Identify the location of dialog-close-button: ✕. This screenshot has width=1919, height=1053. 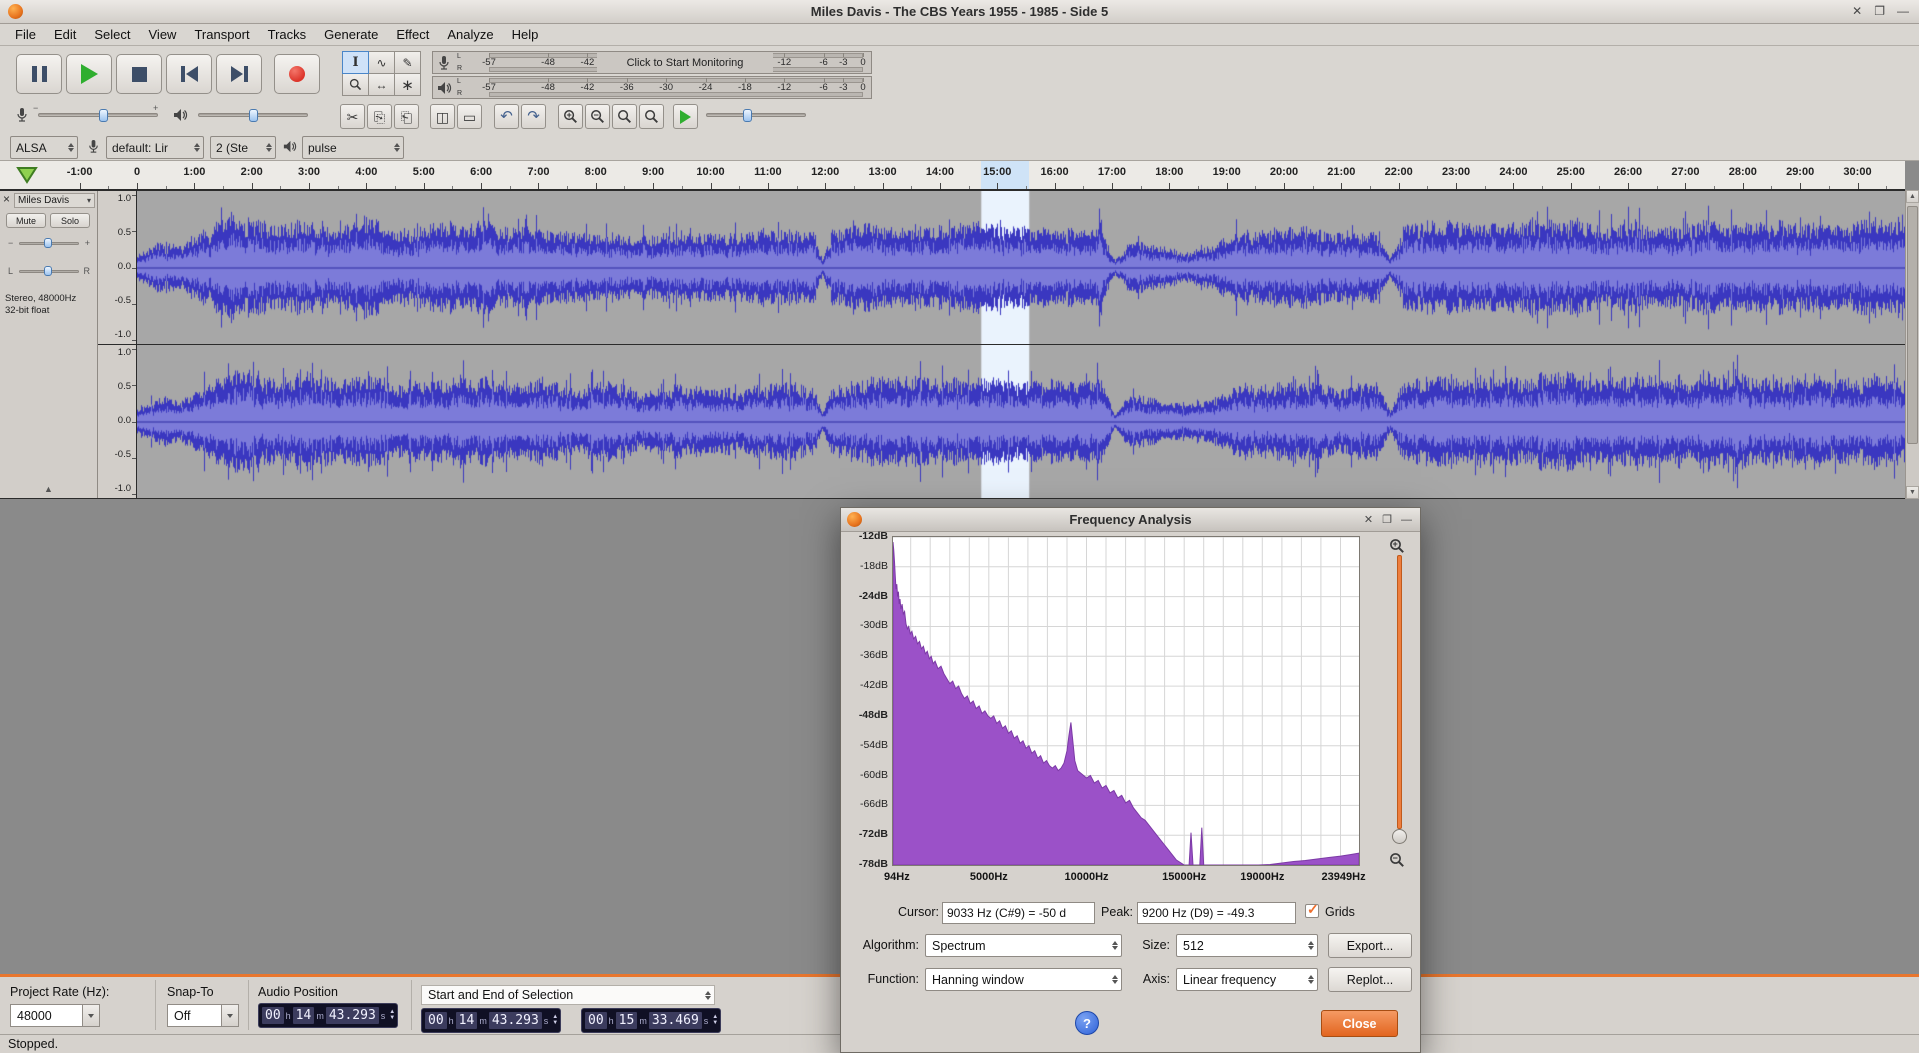
(1368, 520).